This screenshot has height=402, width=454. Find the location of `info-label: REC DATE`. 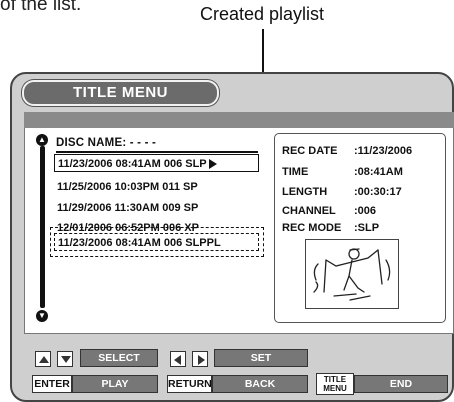

info-label: REC DATE is located at coordinates (310, 151).